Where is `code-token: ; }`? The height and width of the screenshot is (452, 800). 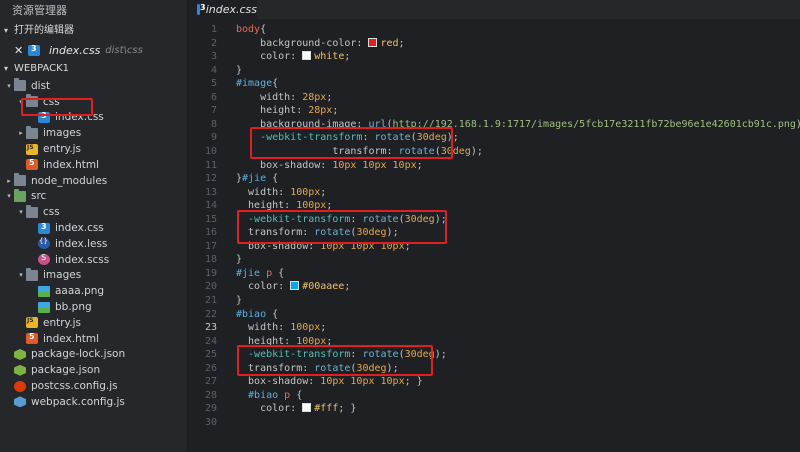 code-token: ; } is located at coordinates (347, 409).